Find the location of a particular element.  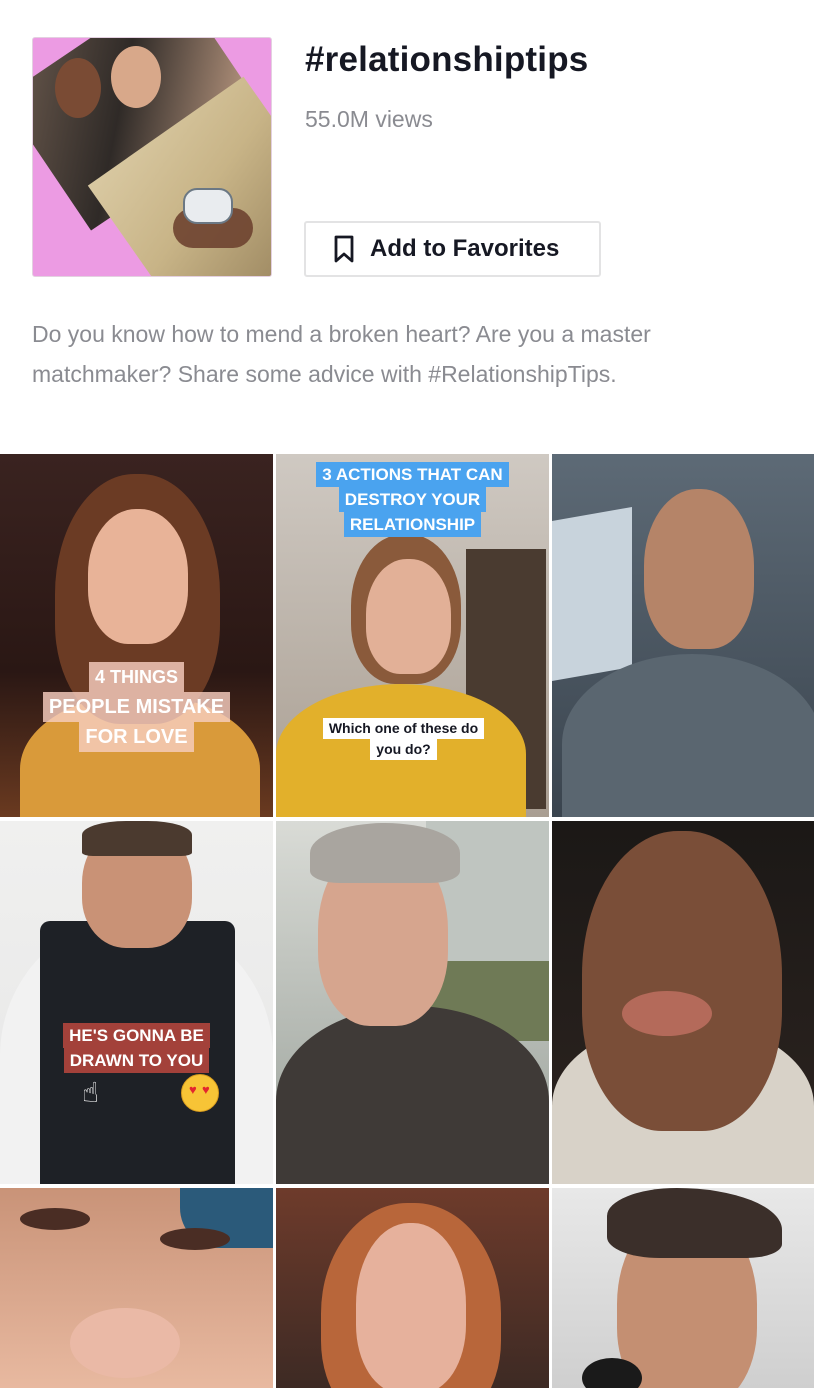

video-thumbnail-4: HE'S GONNA BE DRAWN TO YOU ☝ is located at coordinates (136, 1002).